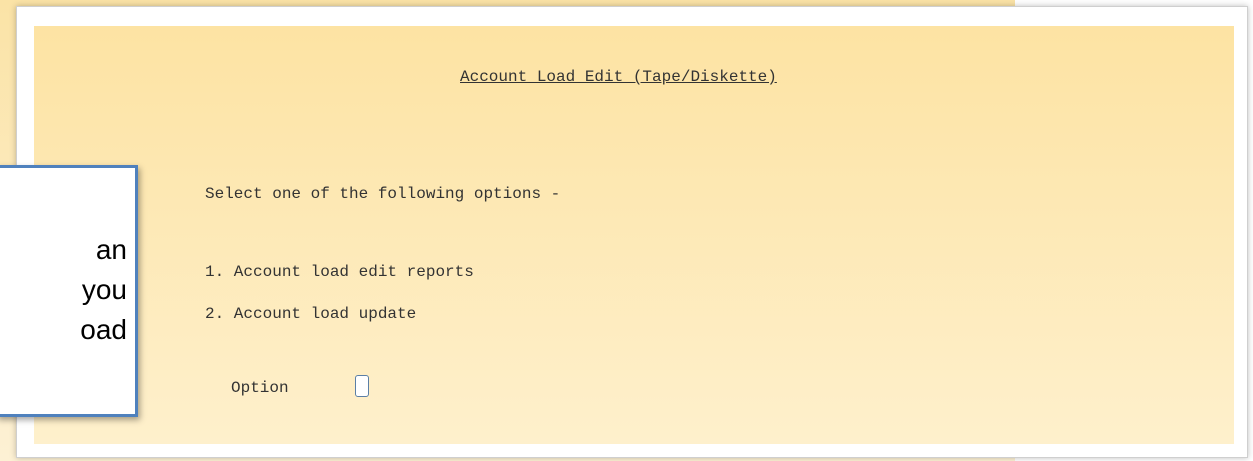 The width and height of the screenshot is (1253, 461). What do you see at coordinates (69, 291) in the screenshot?
I see `callout-box: an you oad` at bounding box center [69, 291].